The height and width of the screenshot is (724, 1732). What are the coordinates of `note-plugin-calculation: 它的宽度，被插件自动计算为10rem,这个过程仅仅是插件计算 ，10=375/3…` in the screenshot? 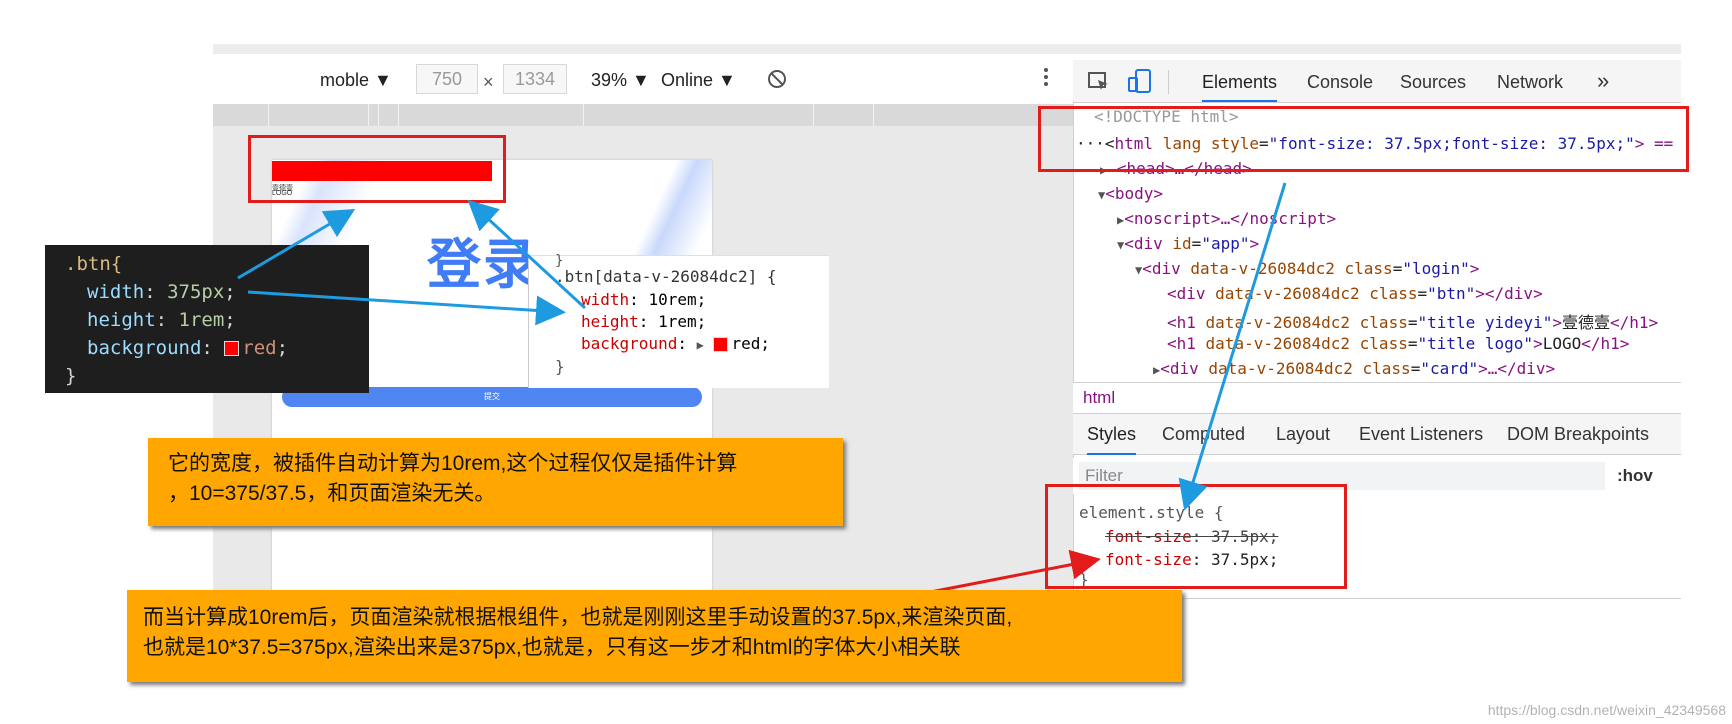 It's located at (495, 482).